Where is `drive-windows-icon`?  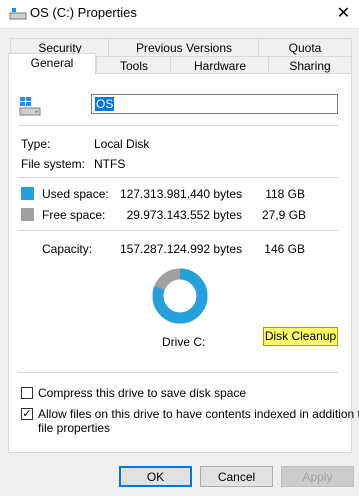
drive-windows-icon is located at coordinates (30, 106).